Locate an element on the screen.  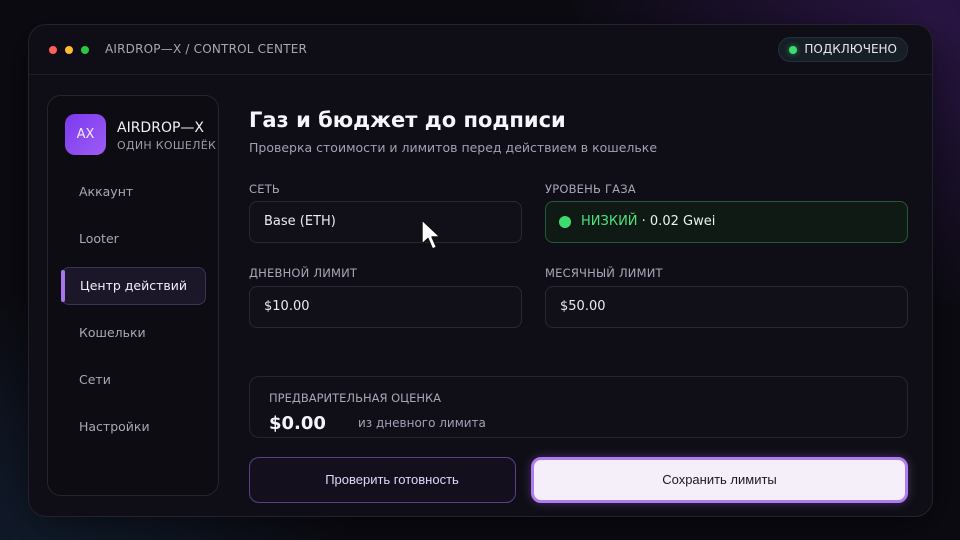
connection-status-label: ПОДКЛЮЧЕНО is located at coordinates (850, 49).